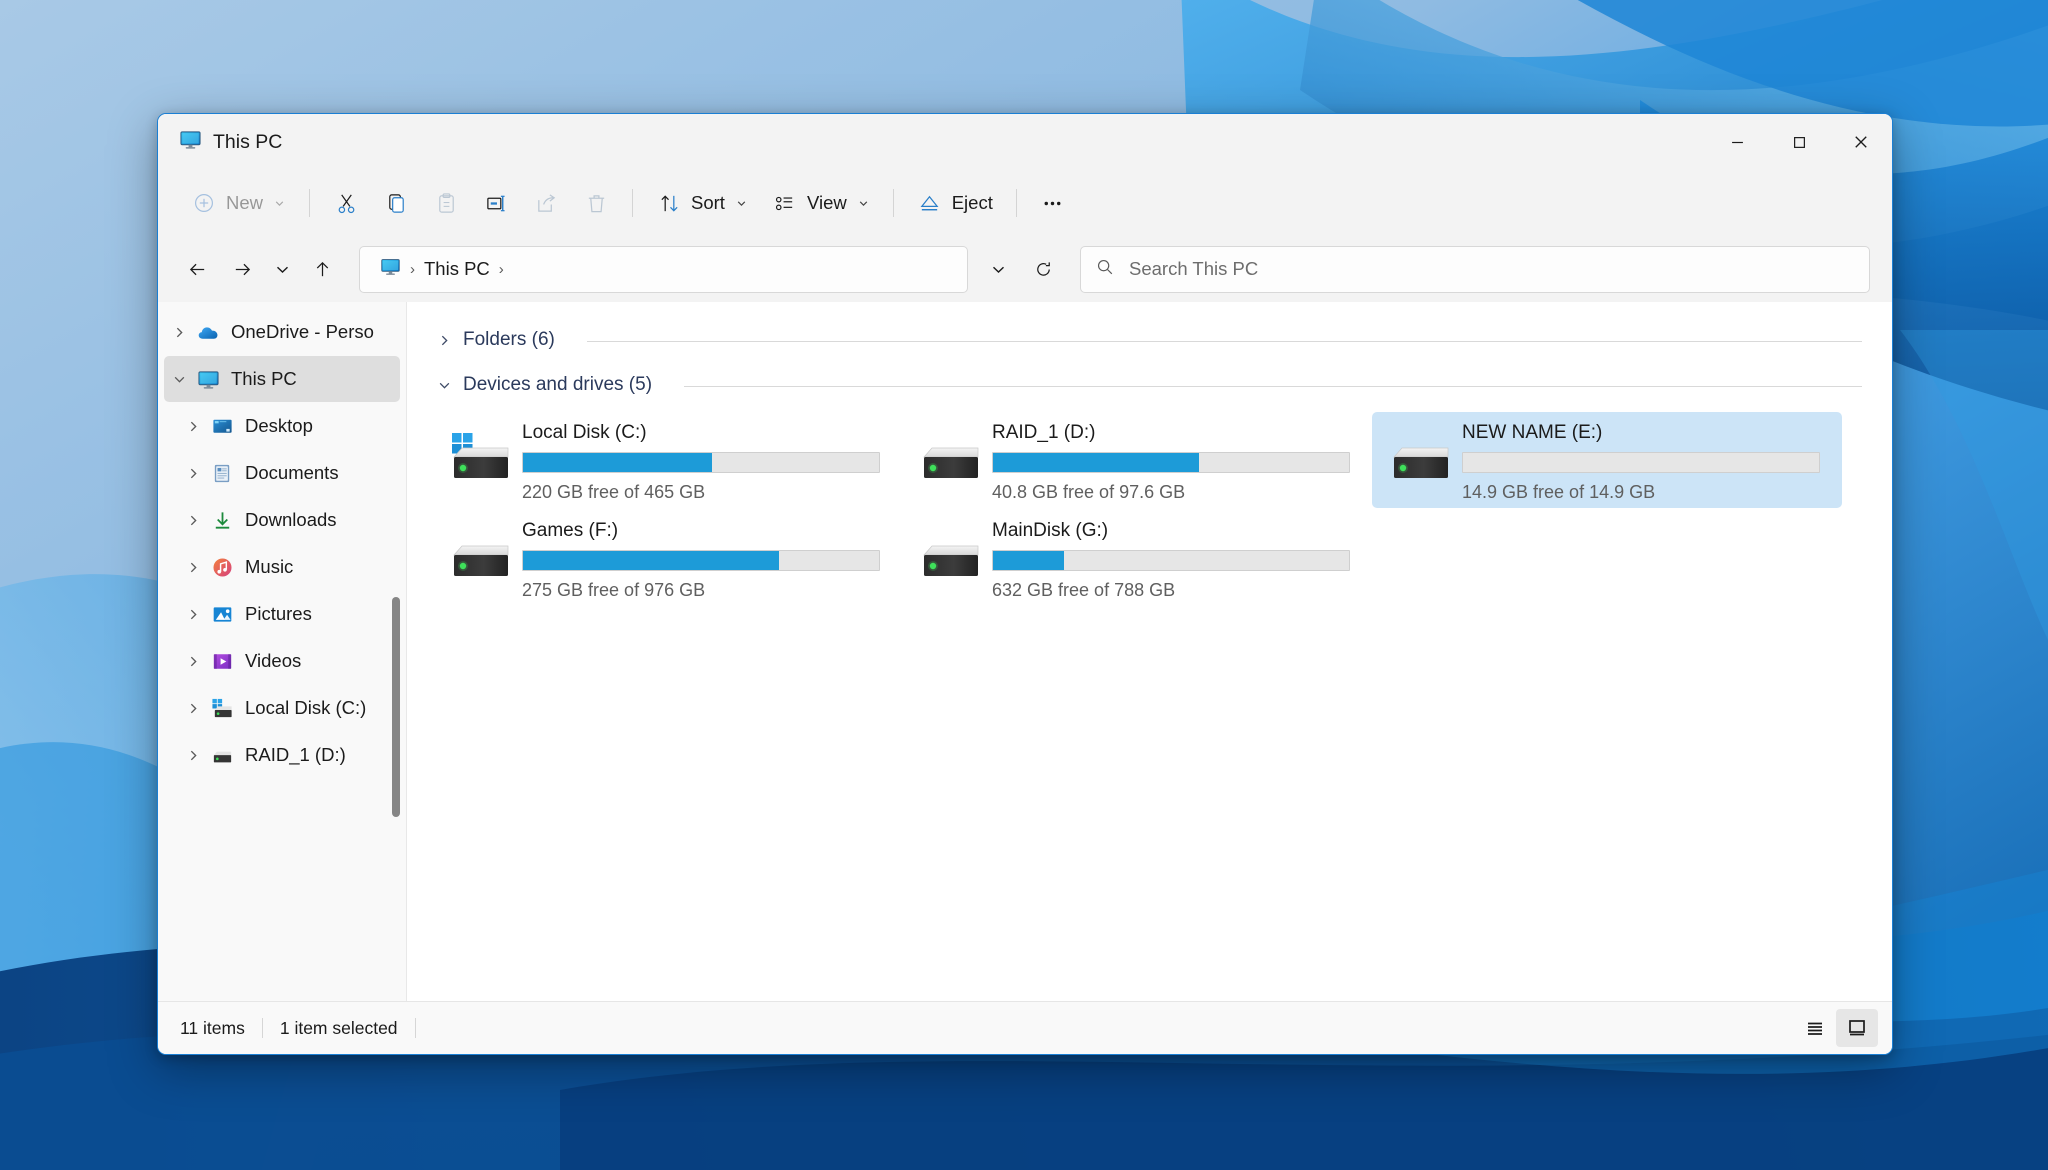 This screenshot has height=1170, width=2048. I want to click on share-button, so click(546, 203).